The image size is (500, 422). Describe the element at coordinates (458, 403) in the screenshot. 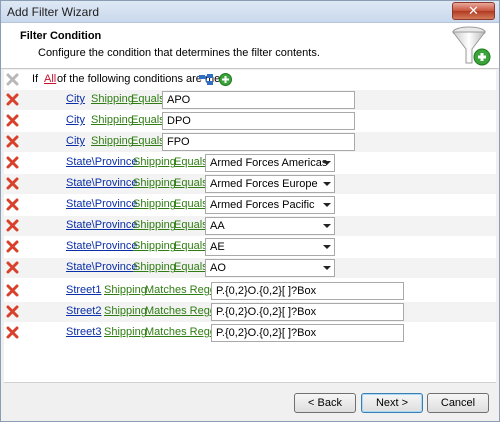

I see `cancel-button: Cancel` at that location.